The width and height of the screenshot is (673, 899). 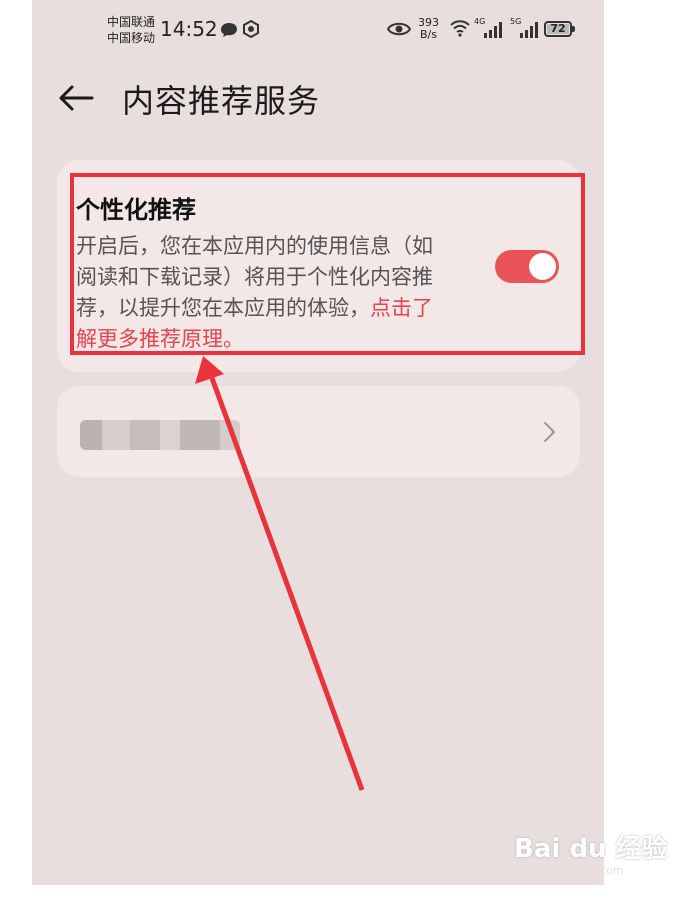 What do you see at coordinates (591, 849) in the screenshot?
I see `baidu-watermark-logo: Bai du 经验` at bounding box center [591, 849].